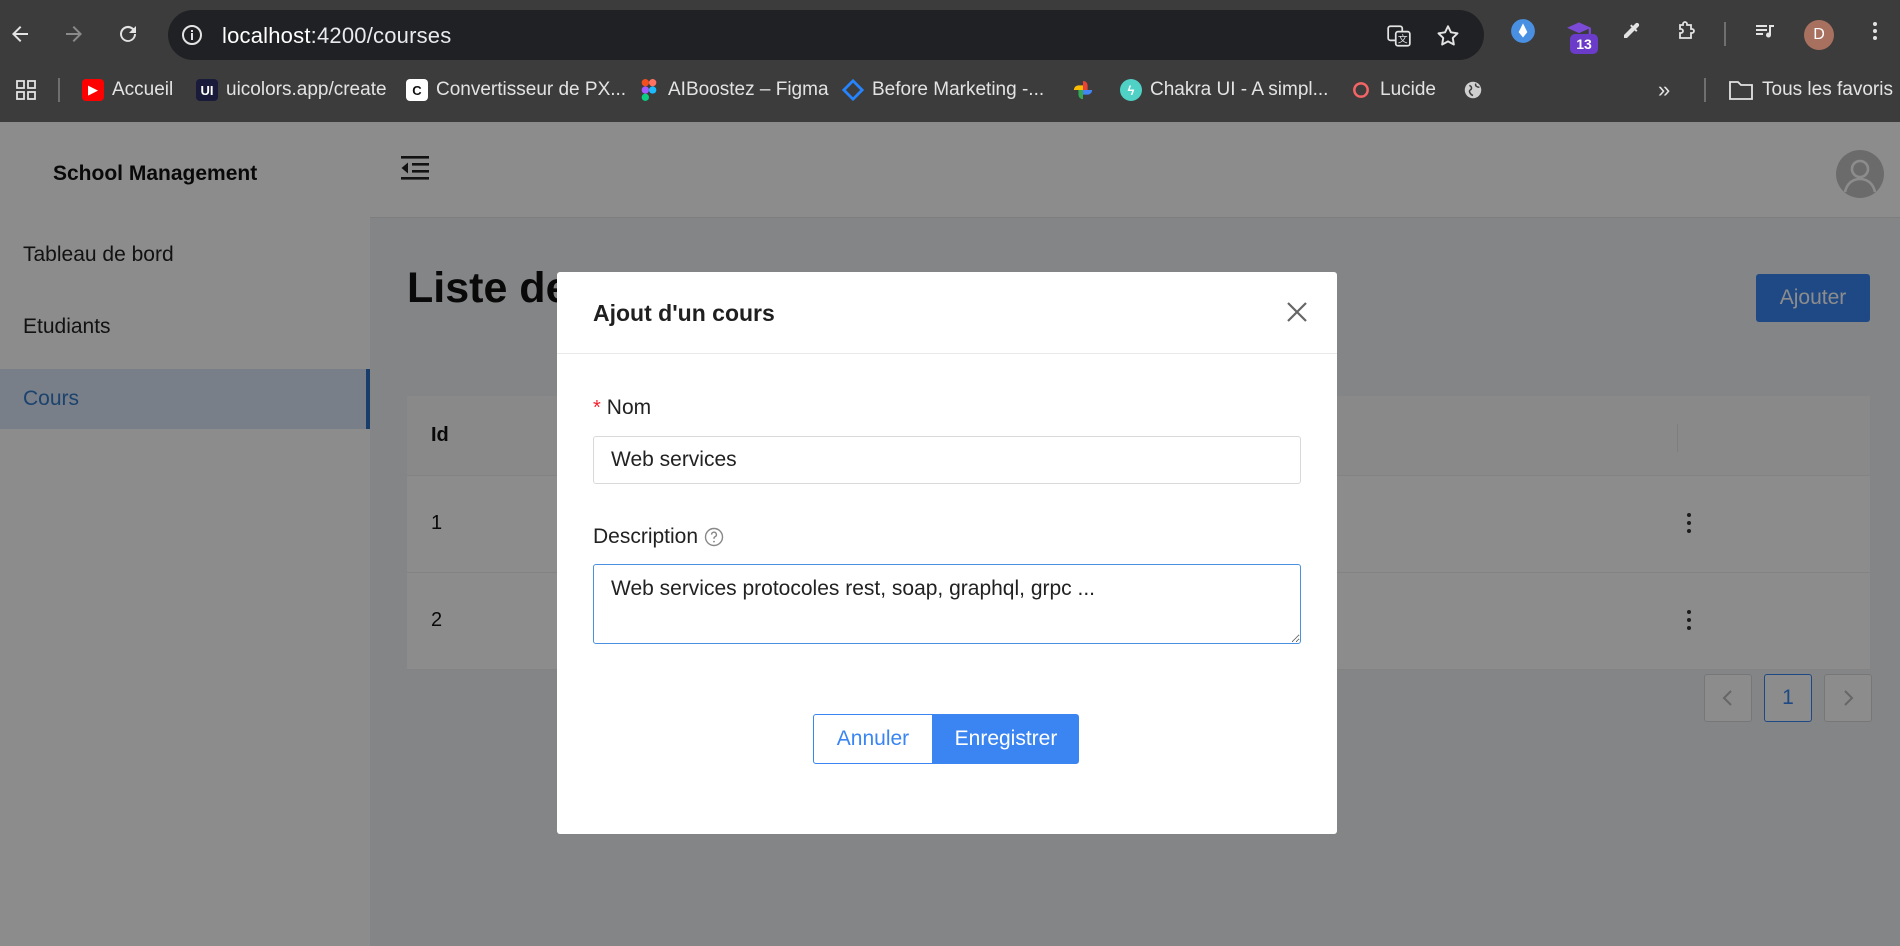  I want to click on bookmark-aiboostez-figma: AIBoostez – Figma, so click(733, 90).